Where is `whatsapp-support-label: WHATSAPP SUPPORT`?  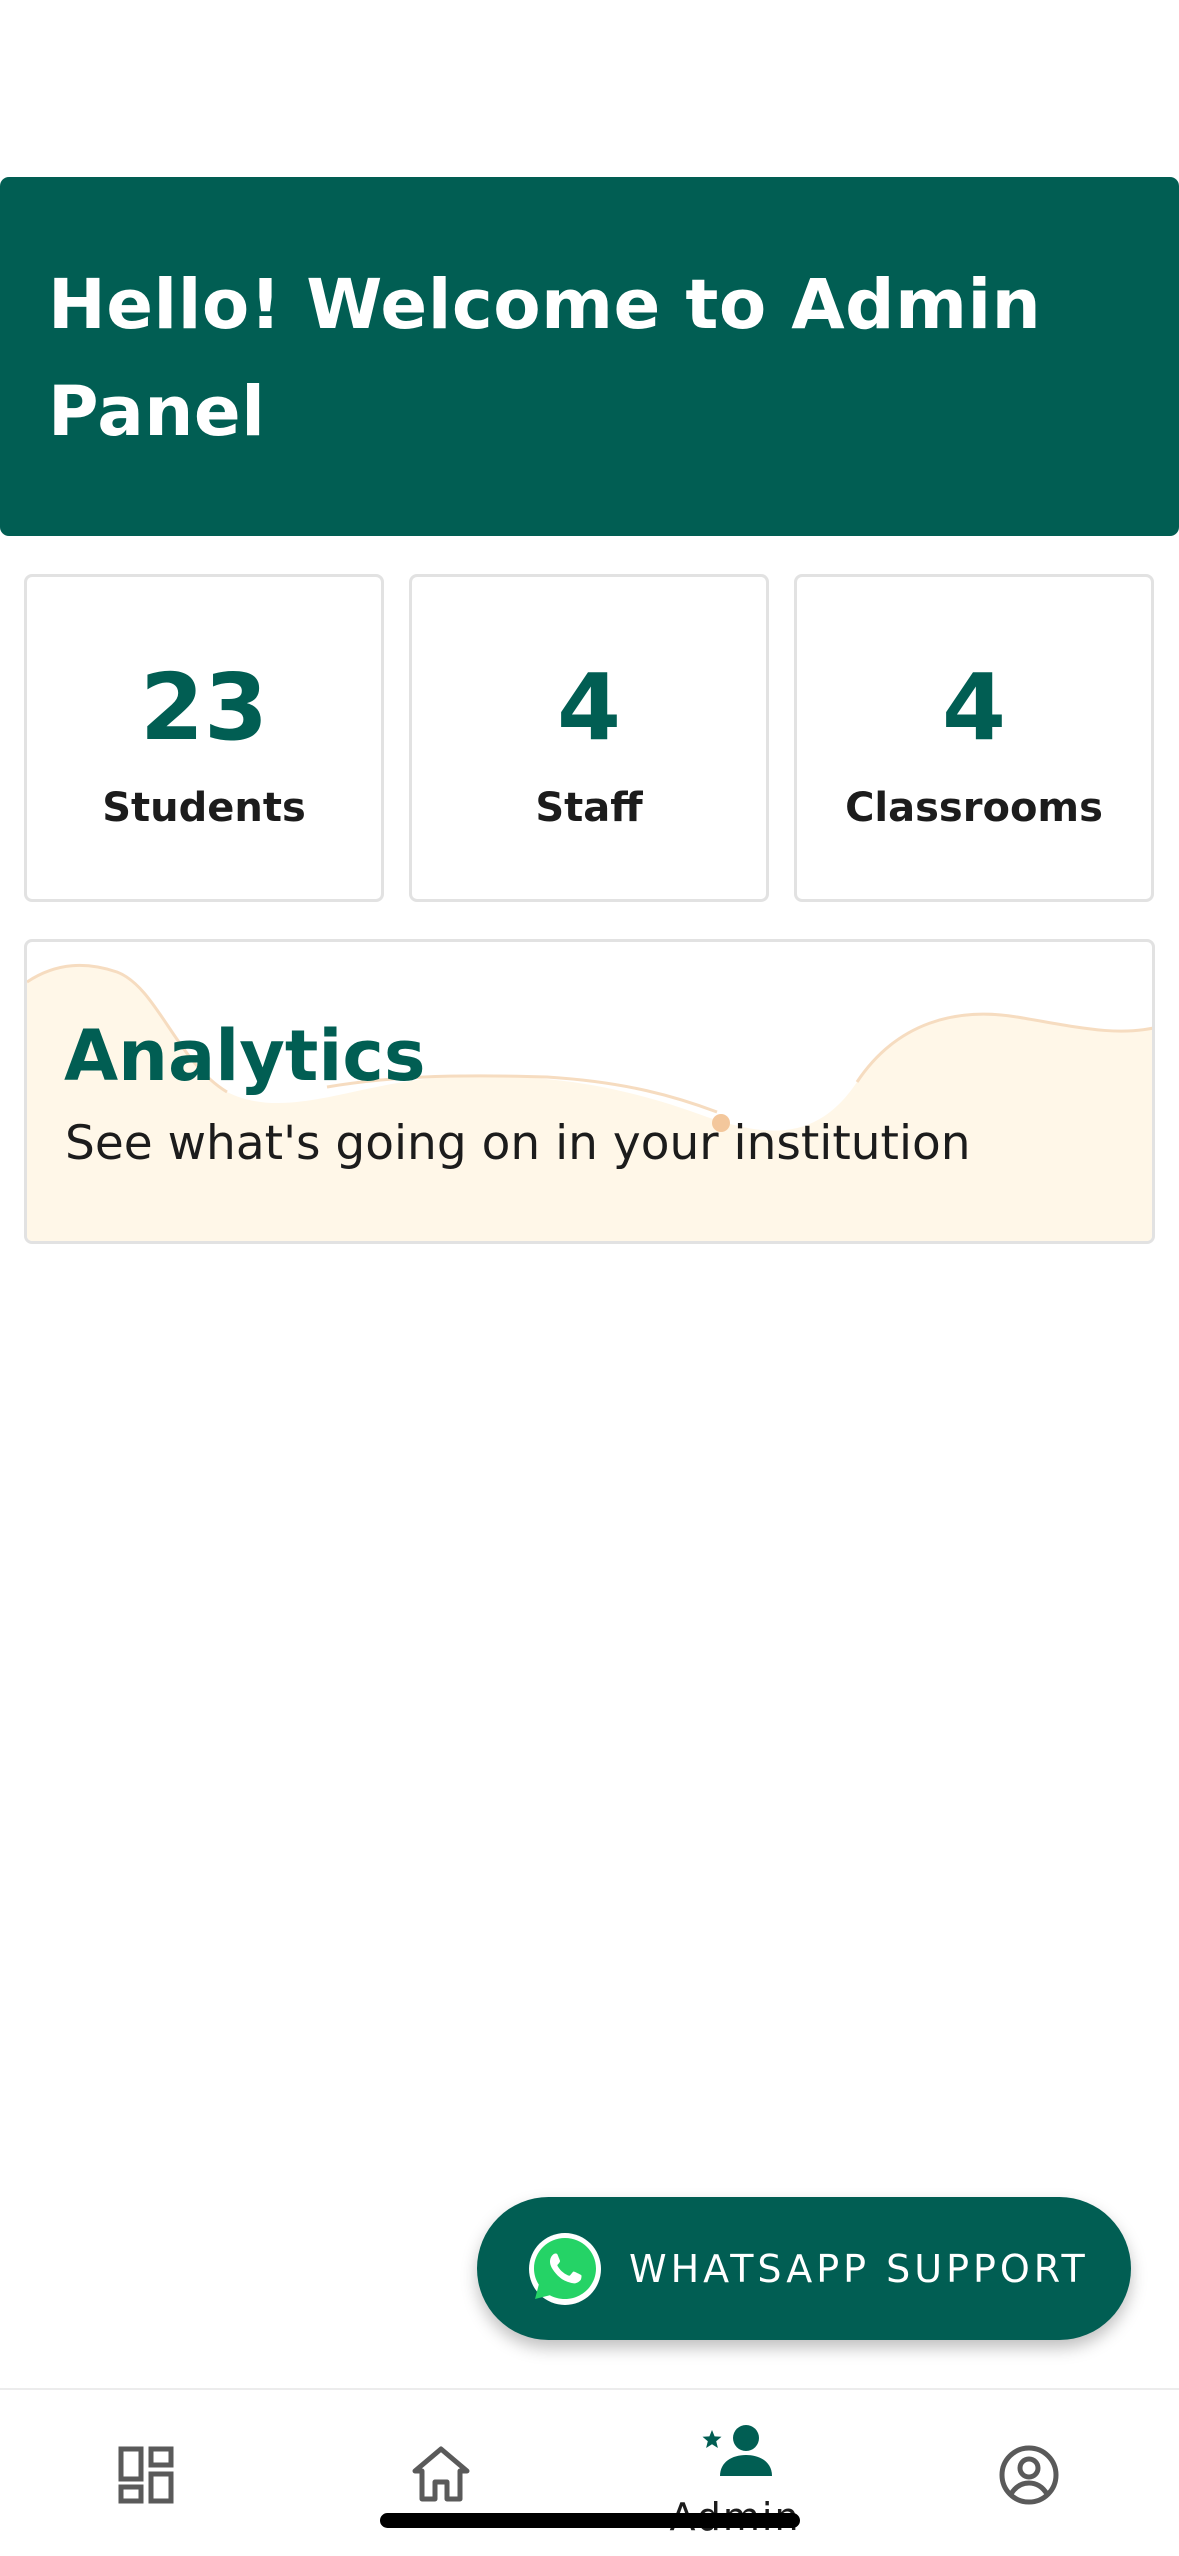 whatsapp-support-label: WHATSAPP SUPPORT is located at coordinates (859, 2269).